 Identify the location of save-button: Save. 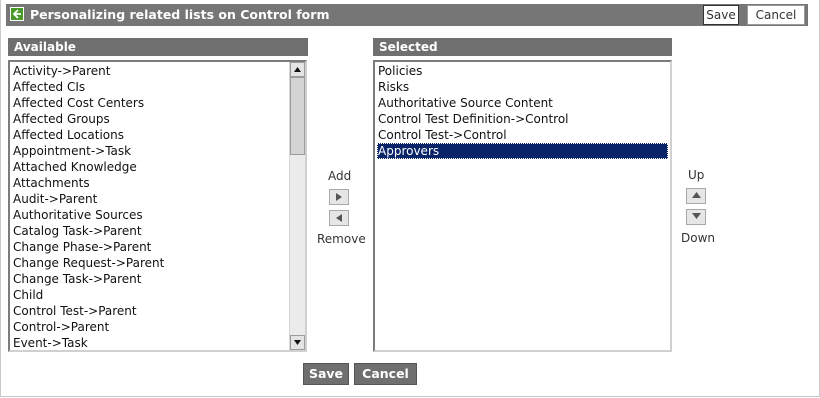
(326, 374).